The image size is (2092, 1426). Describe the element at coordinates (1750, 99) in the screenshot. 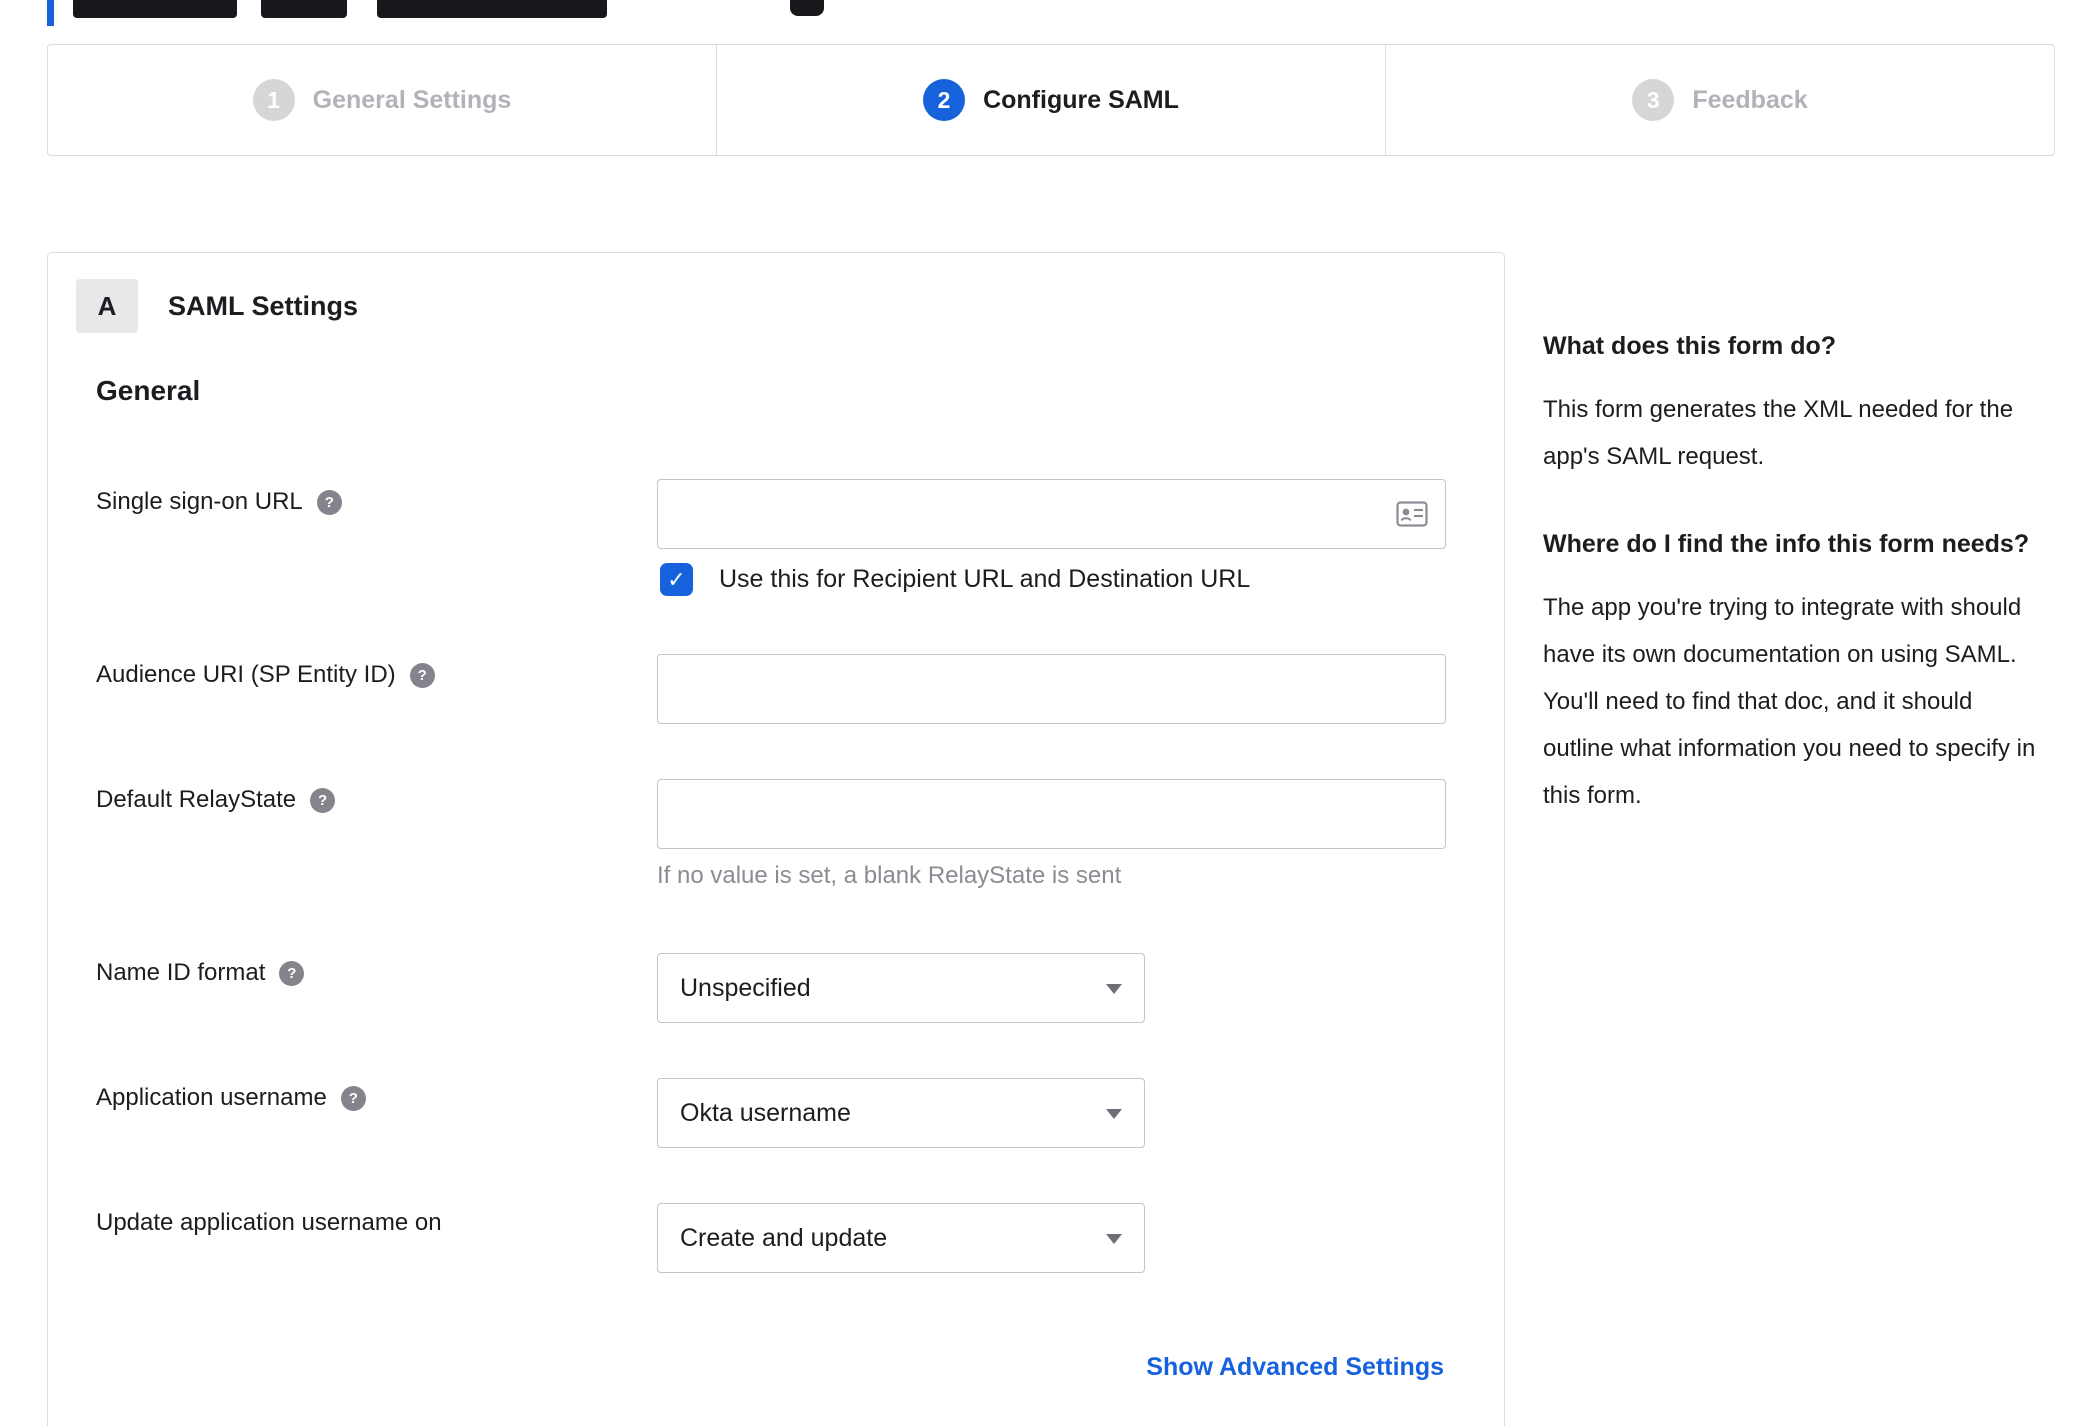

I see `step-3-label: Feedback` at that location.